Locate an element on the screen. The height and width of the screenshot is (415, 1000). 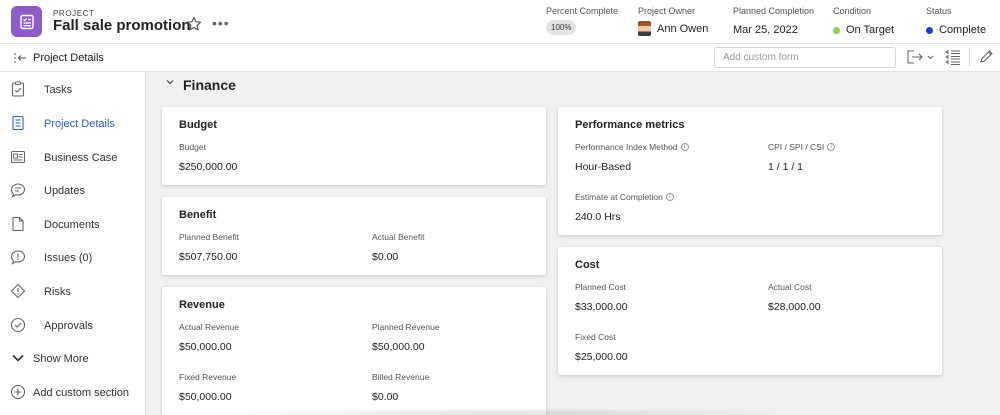
sub-toolbar: Project Details is located at coordinates (500, 58).